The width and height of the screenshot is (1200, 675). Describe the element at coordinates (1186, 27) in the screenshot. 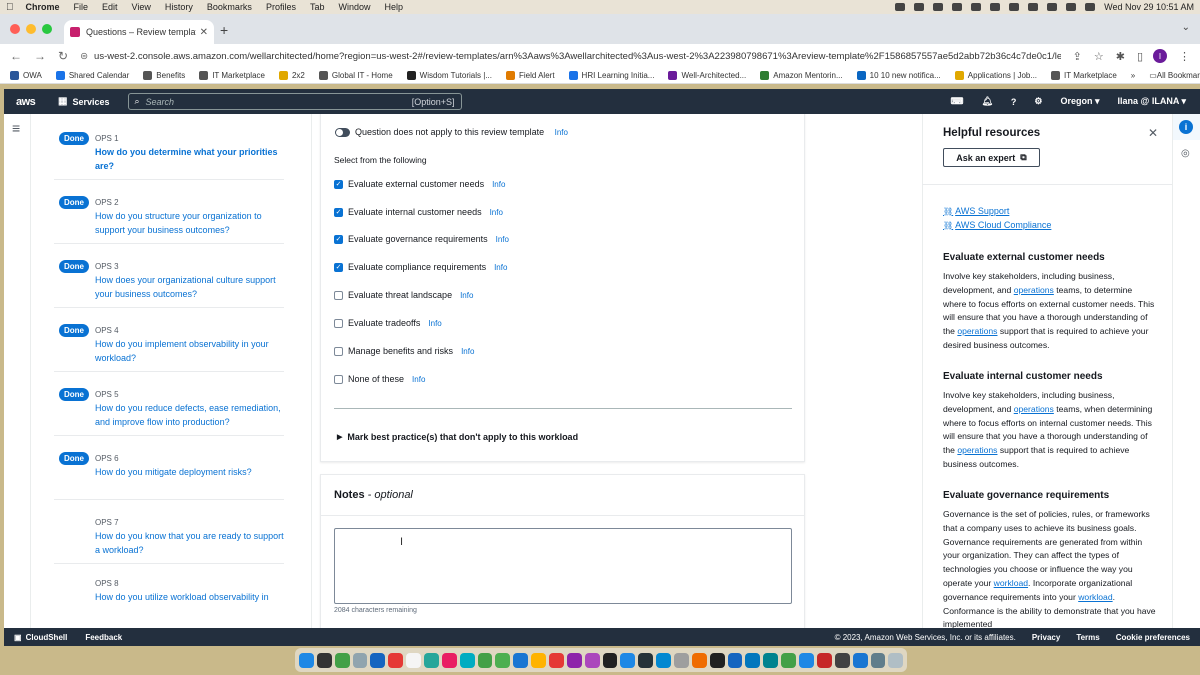

I see `tab-search-chevron-icon: ⌄` at that location.